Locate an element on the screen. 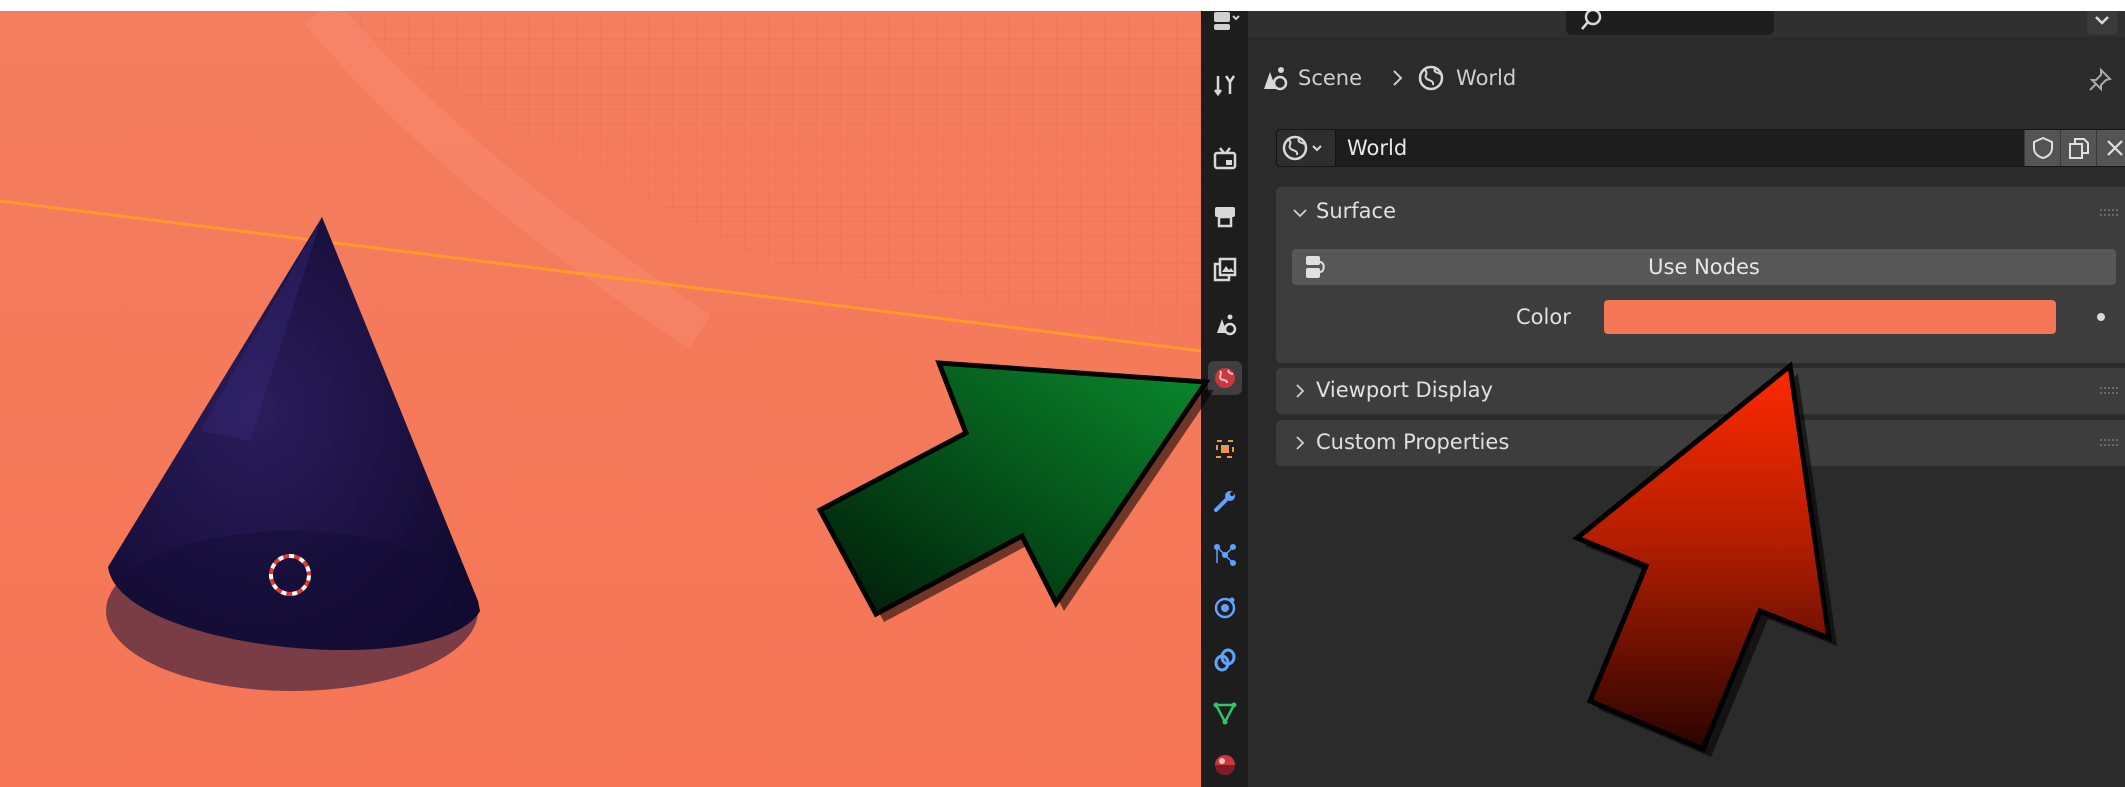 This screenshot has height=787, width=2125. search-icon is located at coordinates (1591, 20).